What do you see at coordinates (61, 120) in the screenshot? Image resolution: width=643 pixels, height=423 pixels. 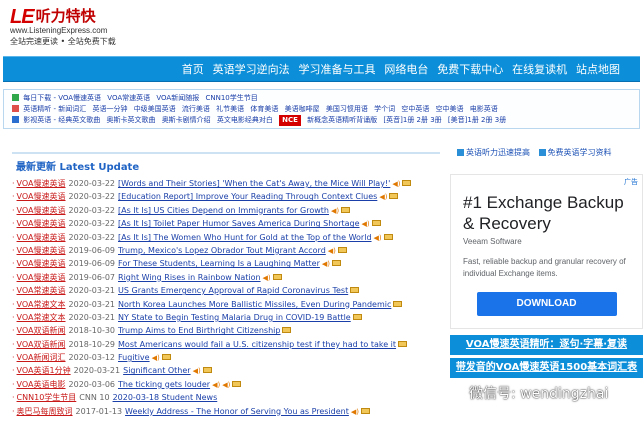 I see `ql-link: 影视英语 - 经典英文歌曲` at bounding box center [61, 120].